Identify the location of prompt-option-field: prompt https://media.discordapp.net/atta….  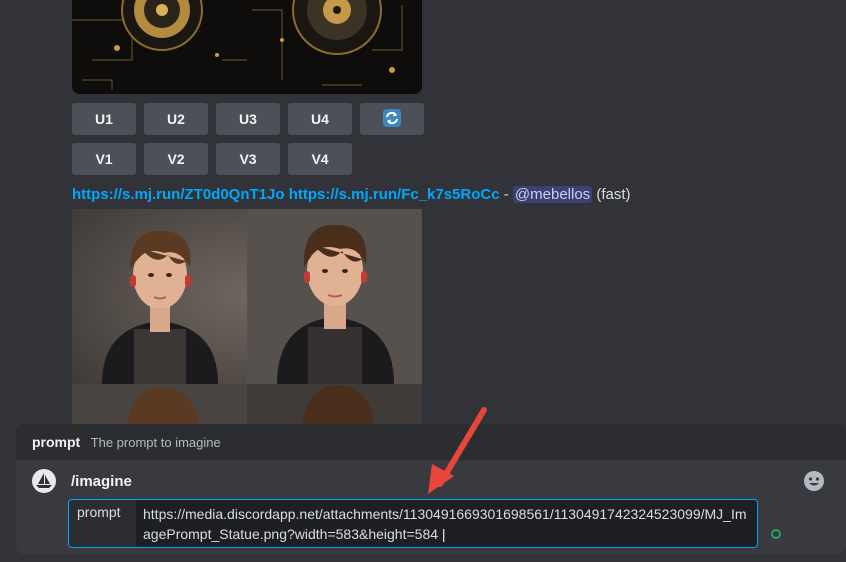
(413, 523).